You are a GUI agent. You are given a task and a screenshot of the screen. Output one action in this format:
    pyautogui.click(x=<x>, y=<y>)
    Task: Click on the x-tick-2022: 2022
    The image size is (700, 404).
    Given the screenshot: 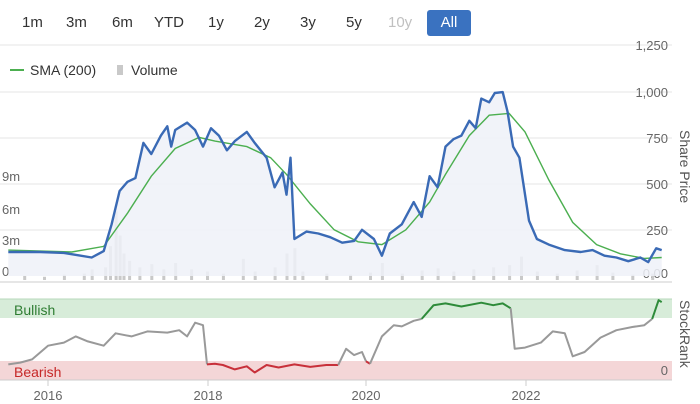 What is the action you would take?
    pyautogui.click(x=526, y=395)
    